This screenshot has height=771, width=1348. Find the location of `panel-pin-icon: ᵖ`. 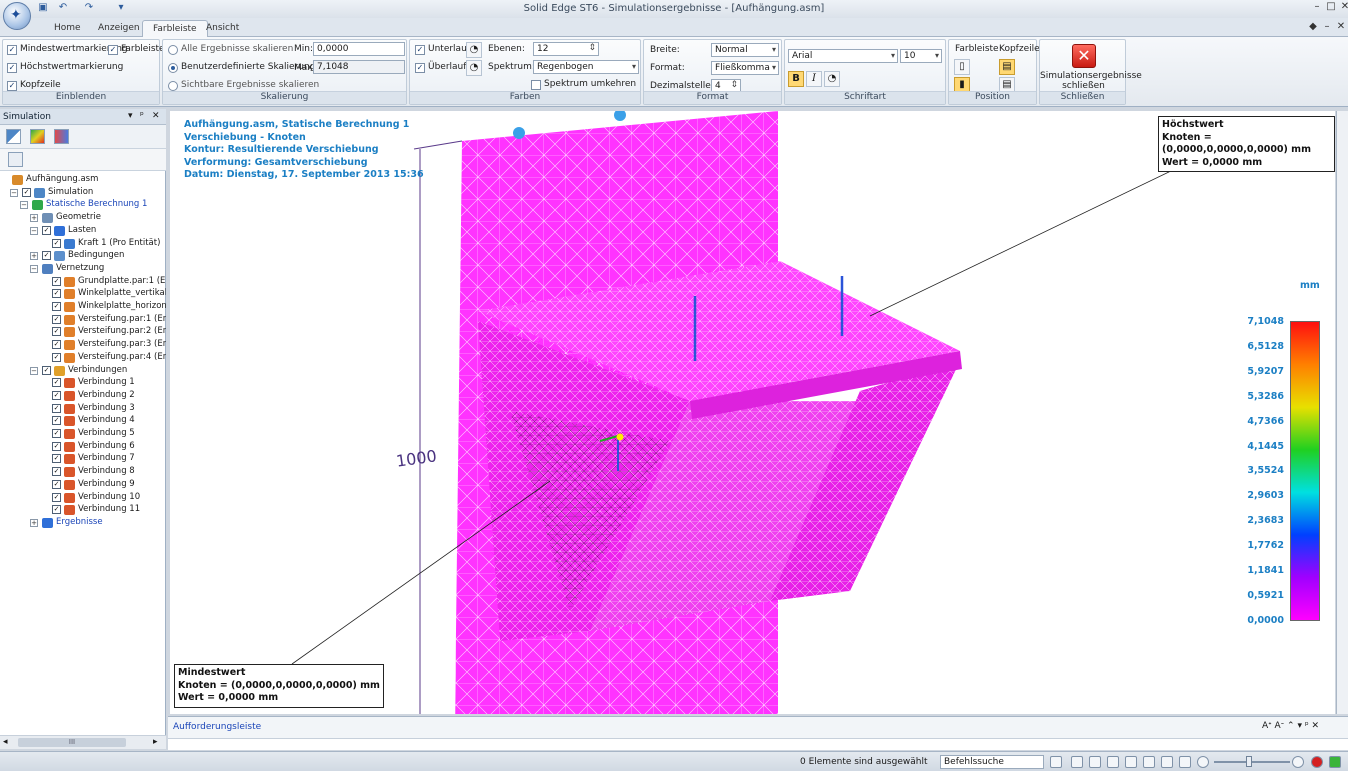

panel-pin-icon: ᵖ is located at coordinates (142, 116).